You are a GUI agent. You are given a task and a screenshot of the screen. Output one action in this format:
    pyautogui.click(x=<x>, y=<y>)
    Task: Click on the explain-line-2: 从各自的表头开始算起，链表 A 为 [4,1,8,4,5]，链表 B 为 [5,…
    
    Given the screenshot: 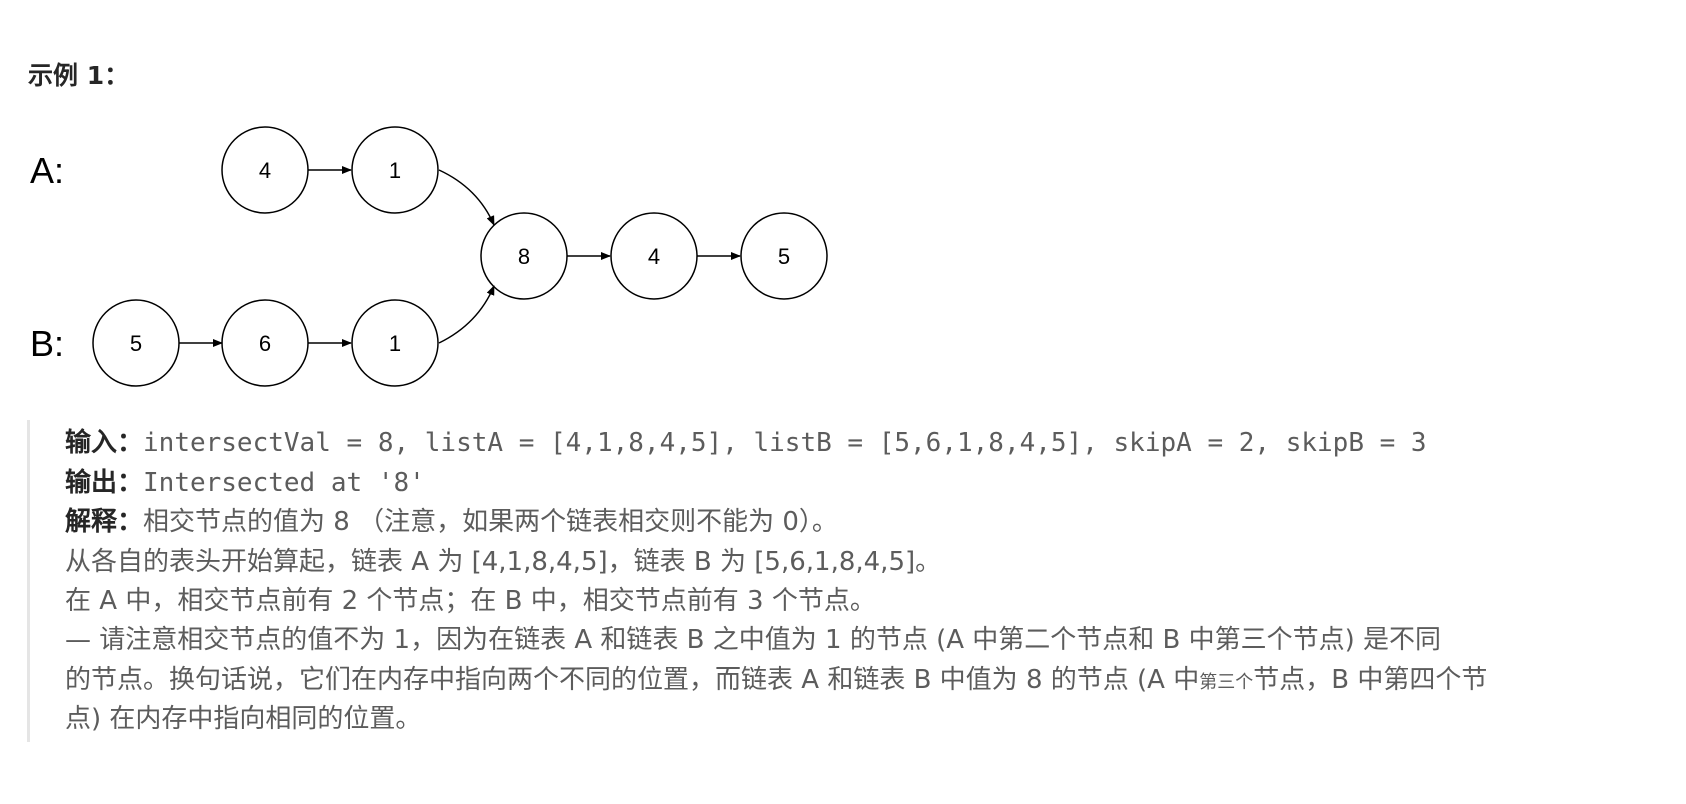 What is the action you would take?
    pyautogui.click(x=503, y=562)
    